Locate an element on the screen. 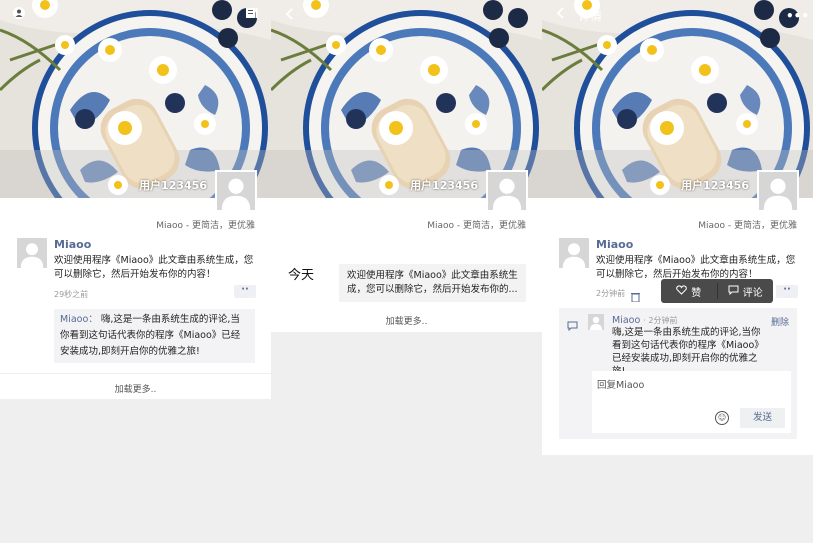 The image size is (813, 543). action-menu: 赞 评论 is located at coordinates (717, 291).